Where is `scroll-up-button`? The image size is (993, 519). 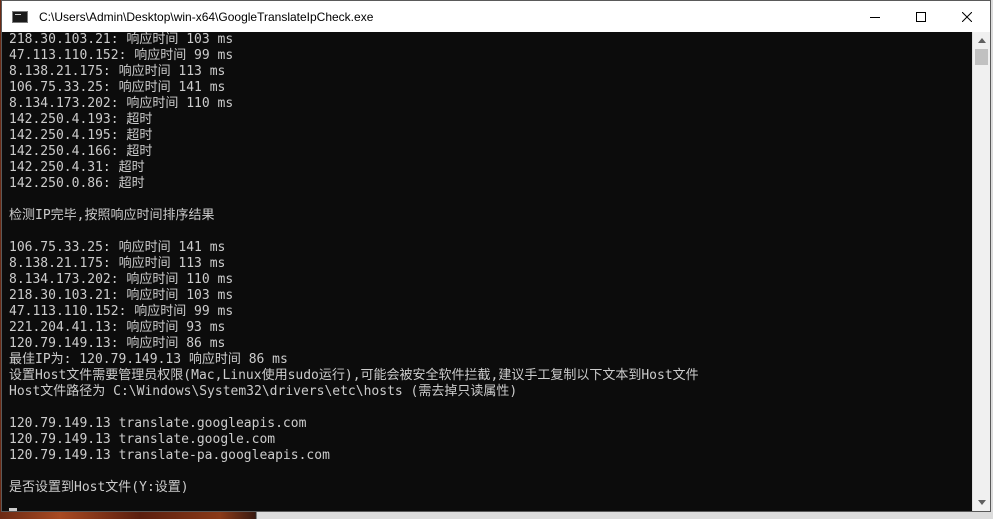 scroll-up-button is located at coordinates (981, 40).